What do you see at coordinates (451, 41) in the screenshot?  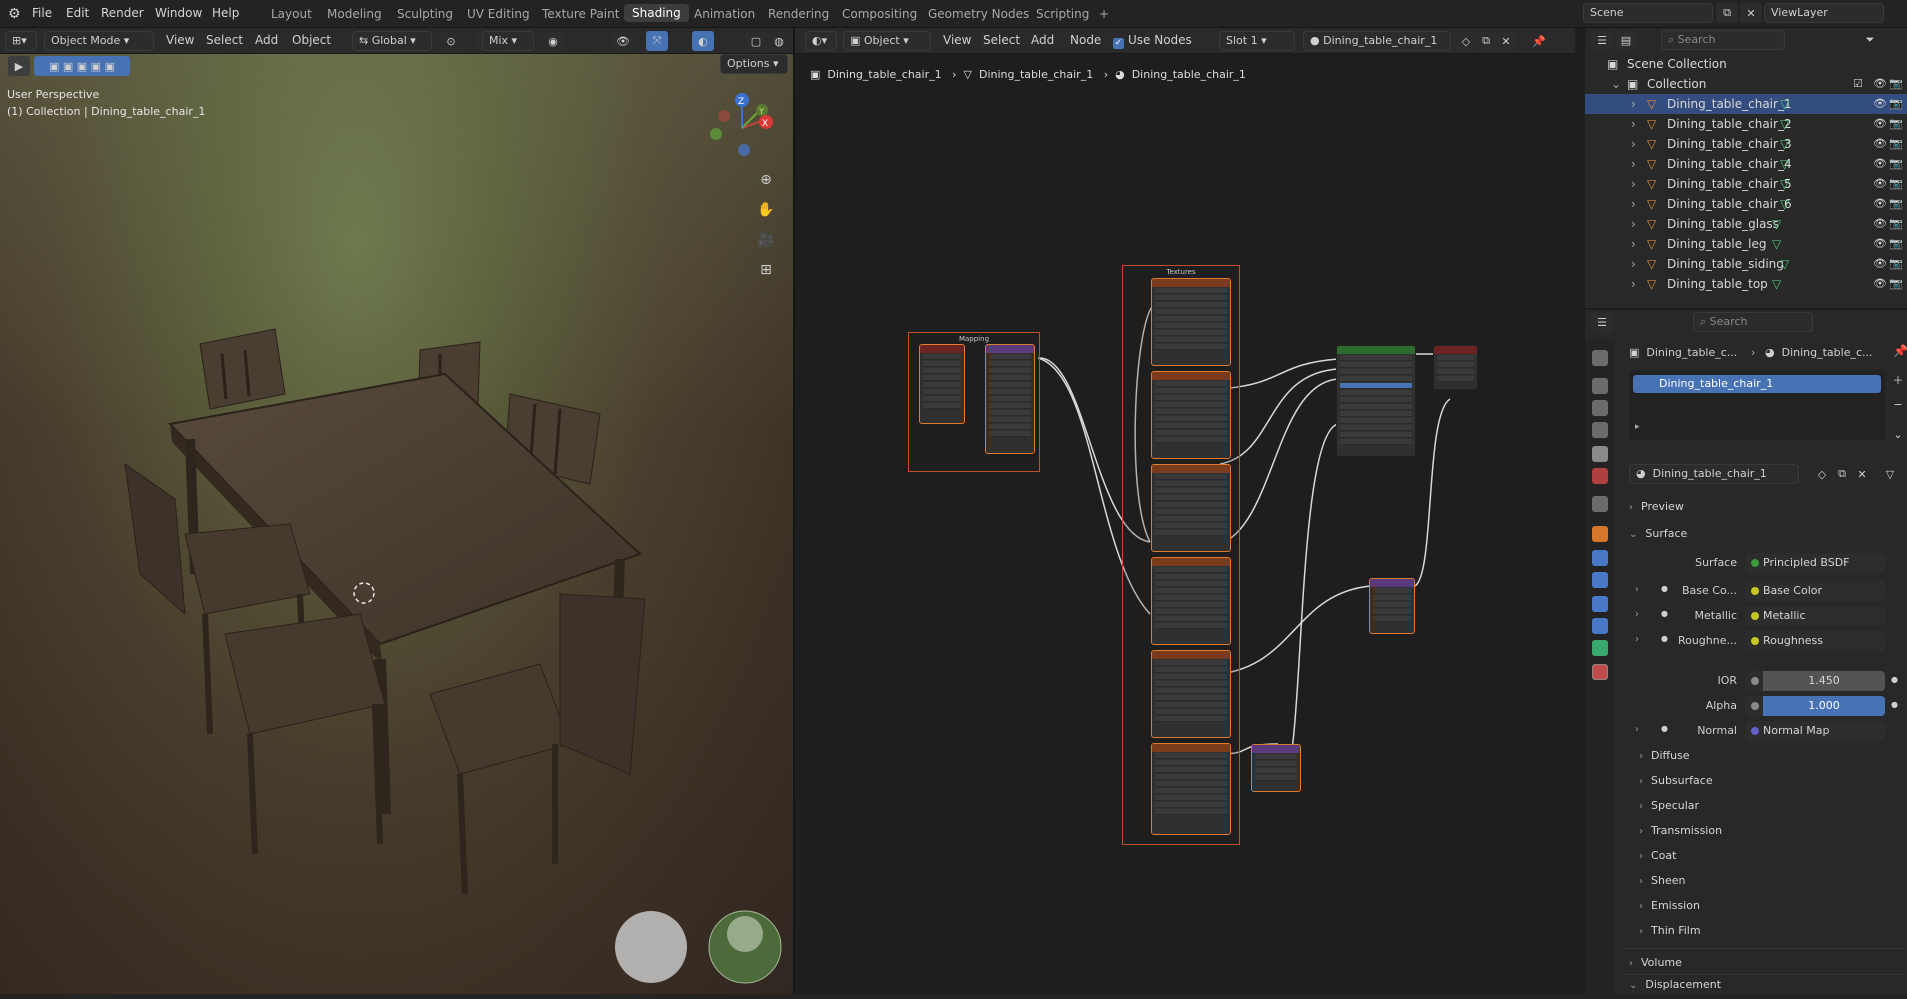 I see `pivot-icon: ⊙` at bounding box center [451, 41].